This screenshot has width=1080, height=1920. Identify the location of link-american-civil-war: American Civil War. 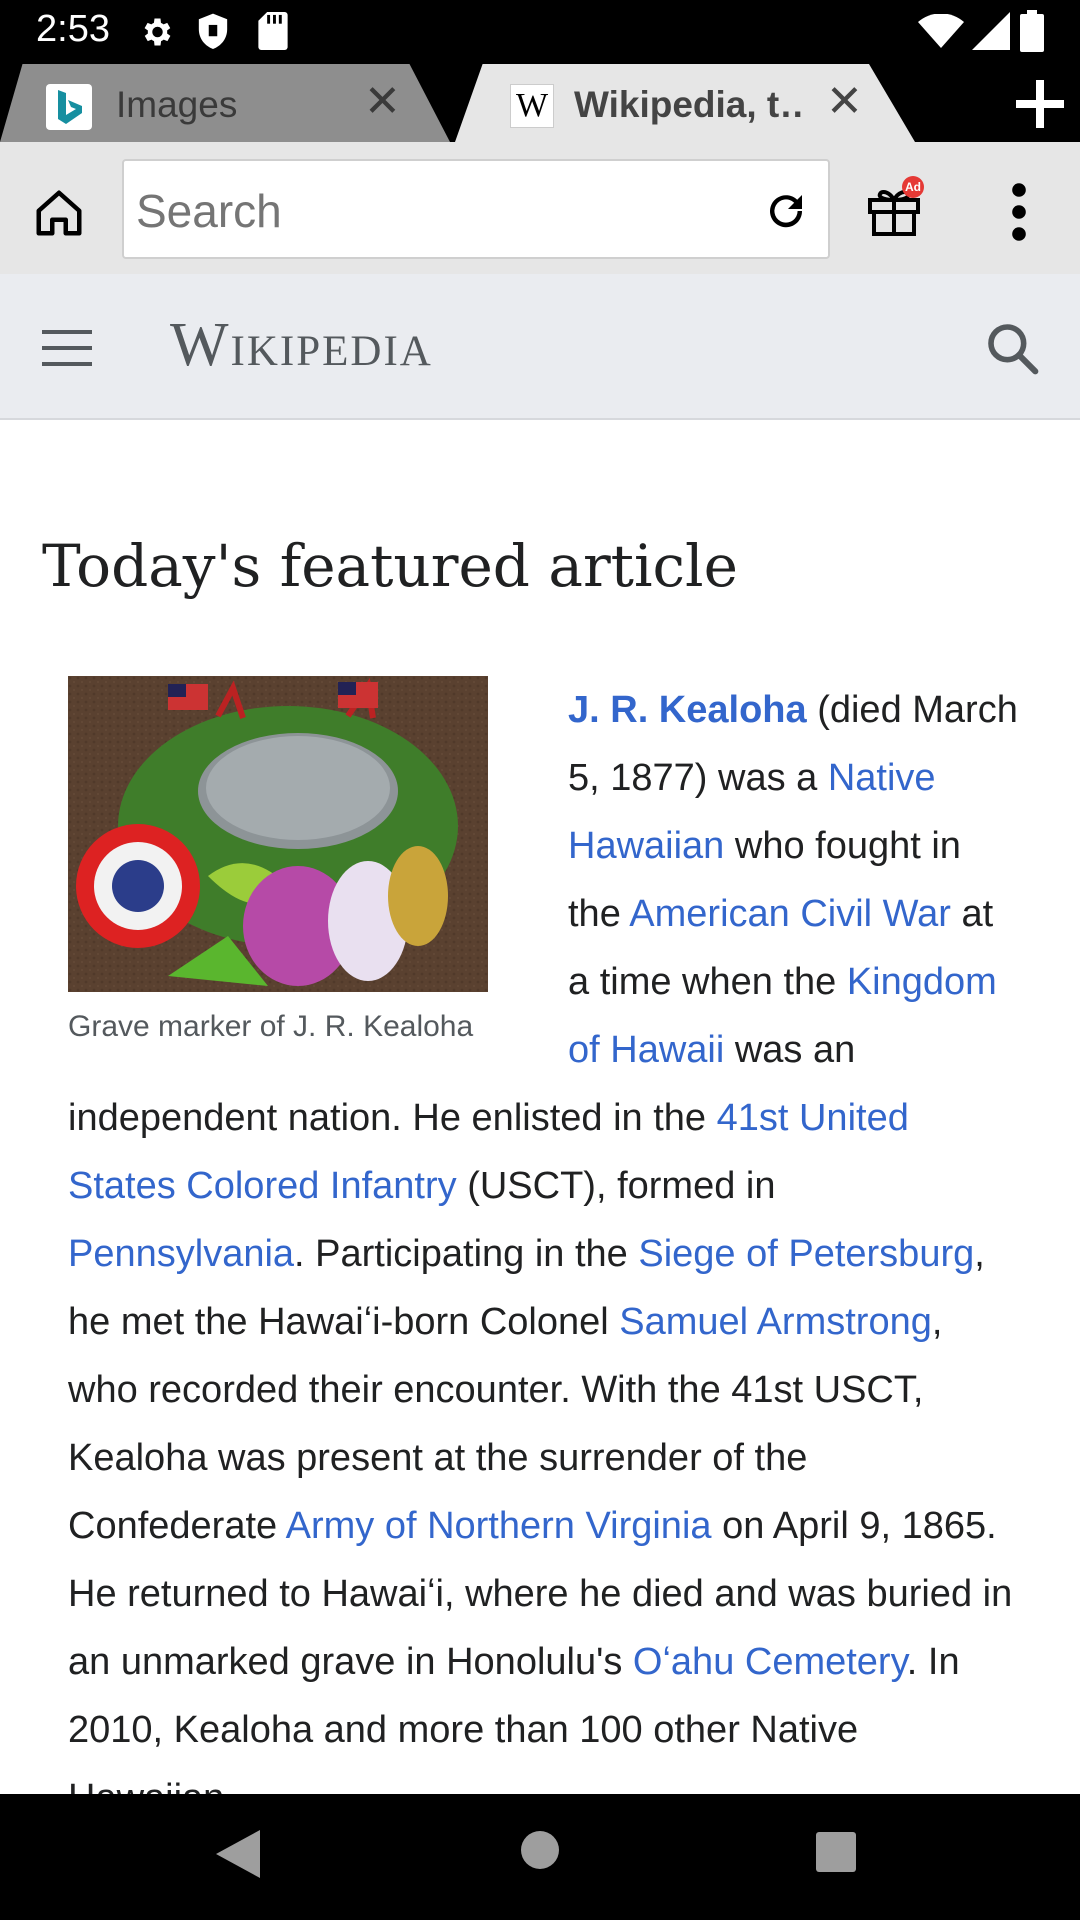
(790, 914).